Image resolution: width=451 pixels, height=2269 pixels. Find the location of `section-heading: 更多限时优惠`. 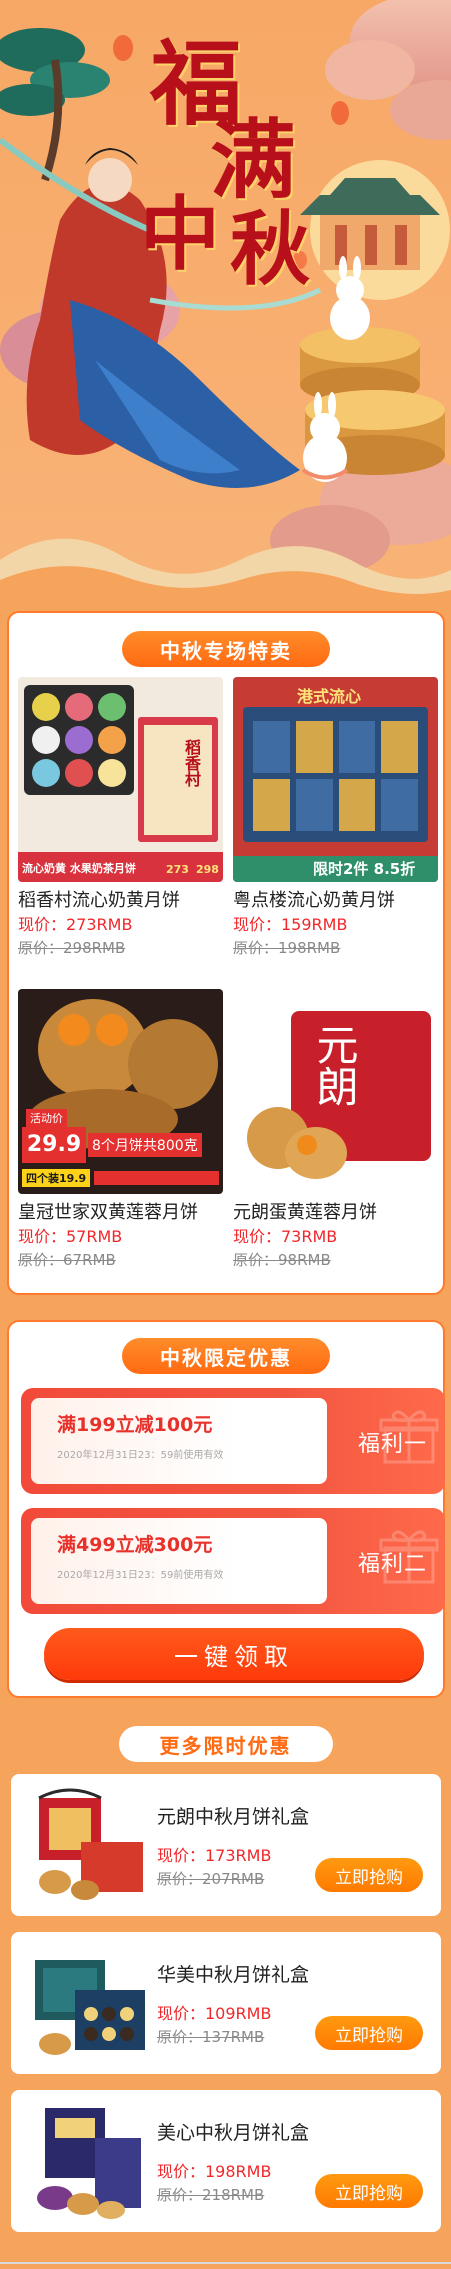

section-heading: 更多限时优惠 is located at coordinates (225, 1744).